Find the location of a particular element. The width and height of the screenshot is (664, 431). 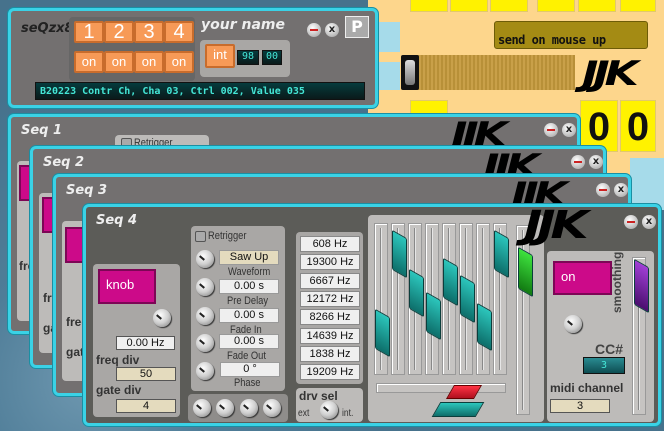

seq-button-4: 4 is located at coordinates (179, 32).